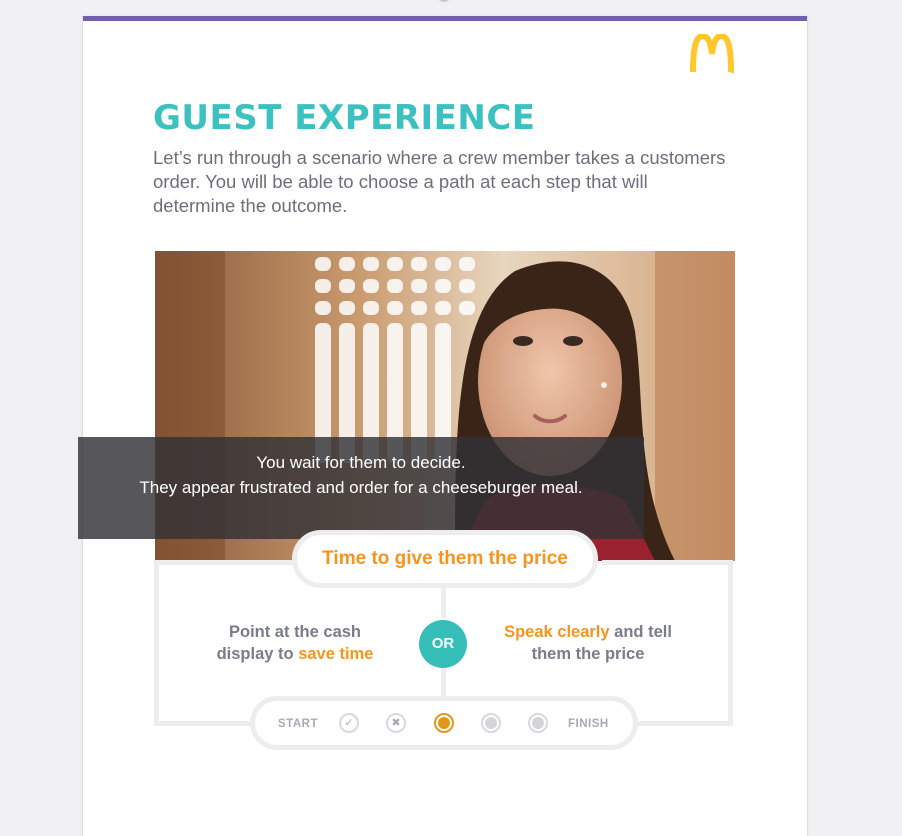 Image resolution: width=902 pixels, height=836 pixels. I want to click on progress-finish-label: FINISH, so click(588, 724).